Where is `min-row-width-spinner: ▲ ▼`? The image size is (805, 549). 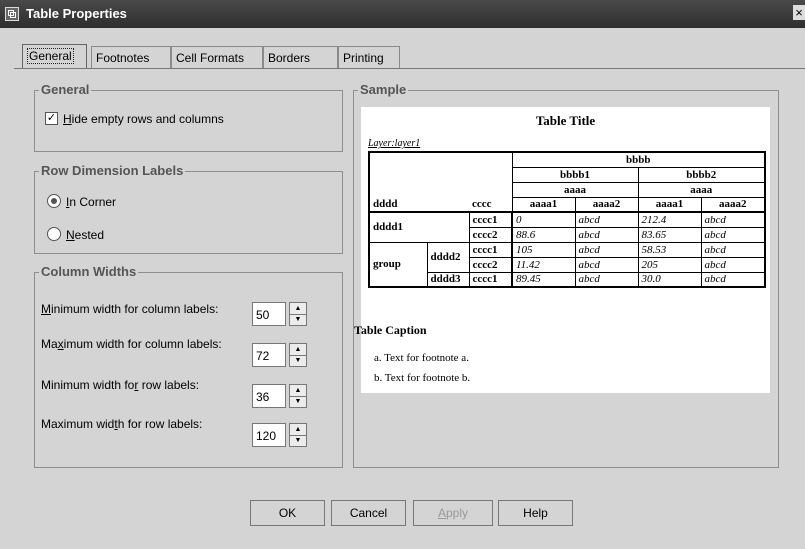 min-row-width-spinner: ▲ ▼ is located at coordinates (298, 396).